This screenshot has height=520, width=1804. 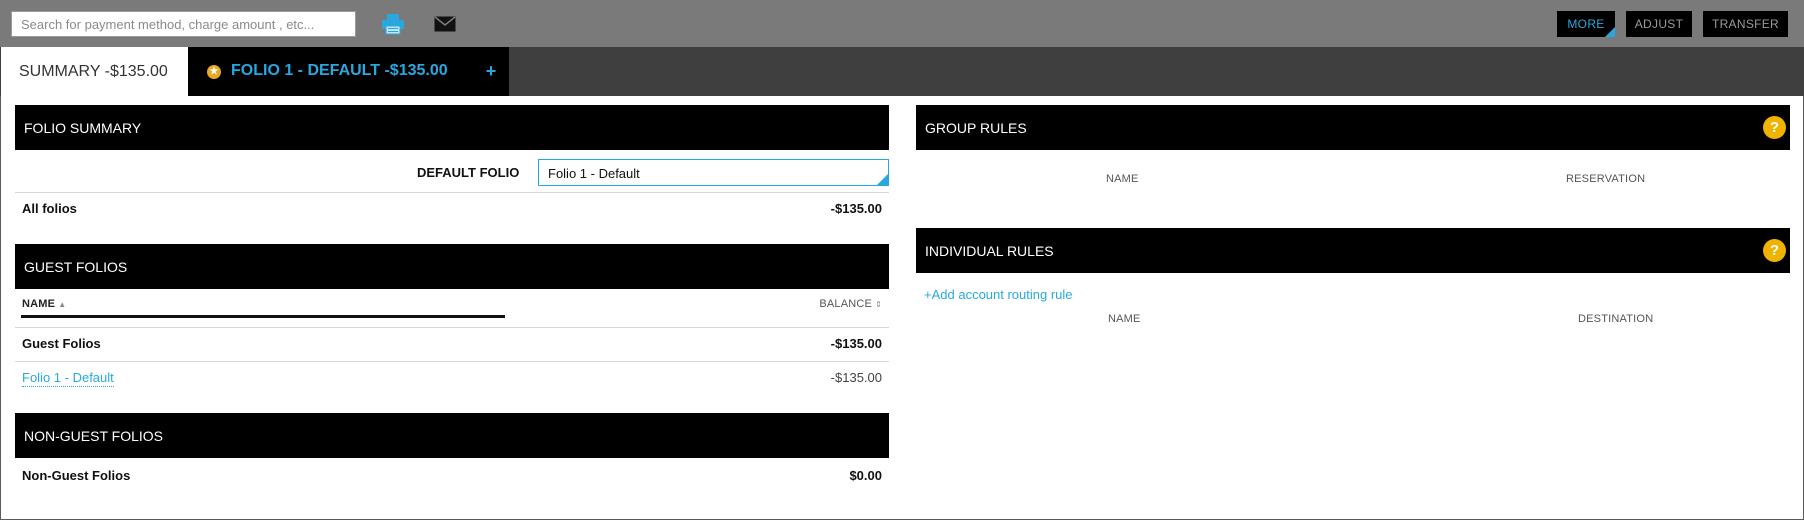 What do you see at coordinates (452, 266) in the screenshot?
I see `guest-folios-header: GUEST FOLIOS` at bounding box center [452, 266].